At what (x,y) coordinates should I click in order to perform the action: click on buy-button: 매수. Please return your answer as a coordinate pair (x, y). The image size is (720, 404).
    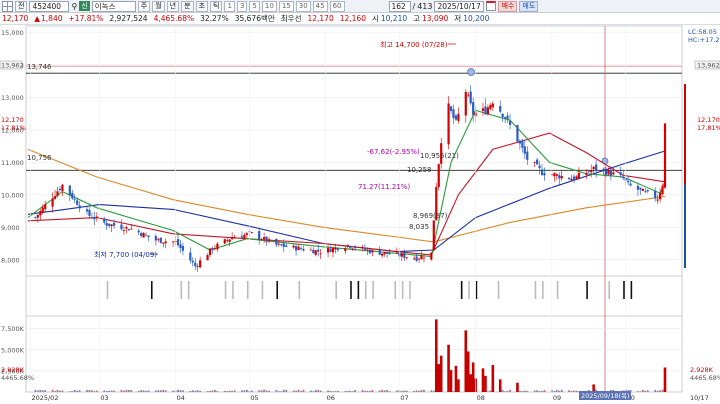
    Looking at the image, I should click on (508, 6).